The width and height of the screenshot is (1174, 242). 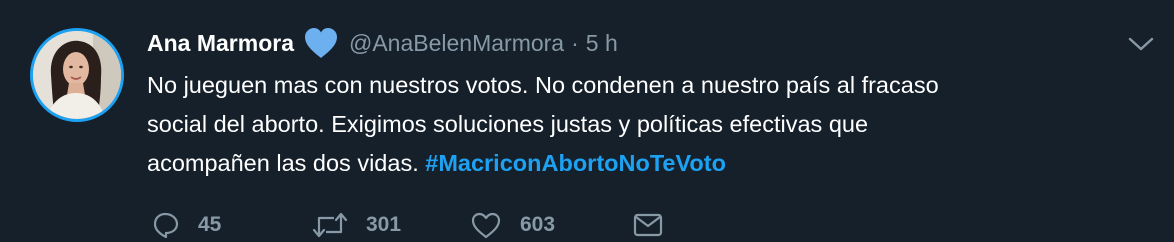 I want to click on chevron-down-icon, so click(x=1141, y=44).